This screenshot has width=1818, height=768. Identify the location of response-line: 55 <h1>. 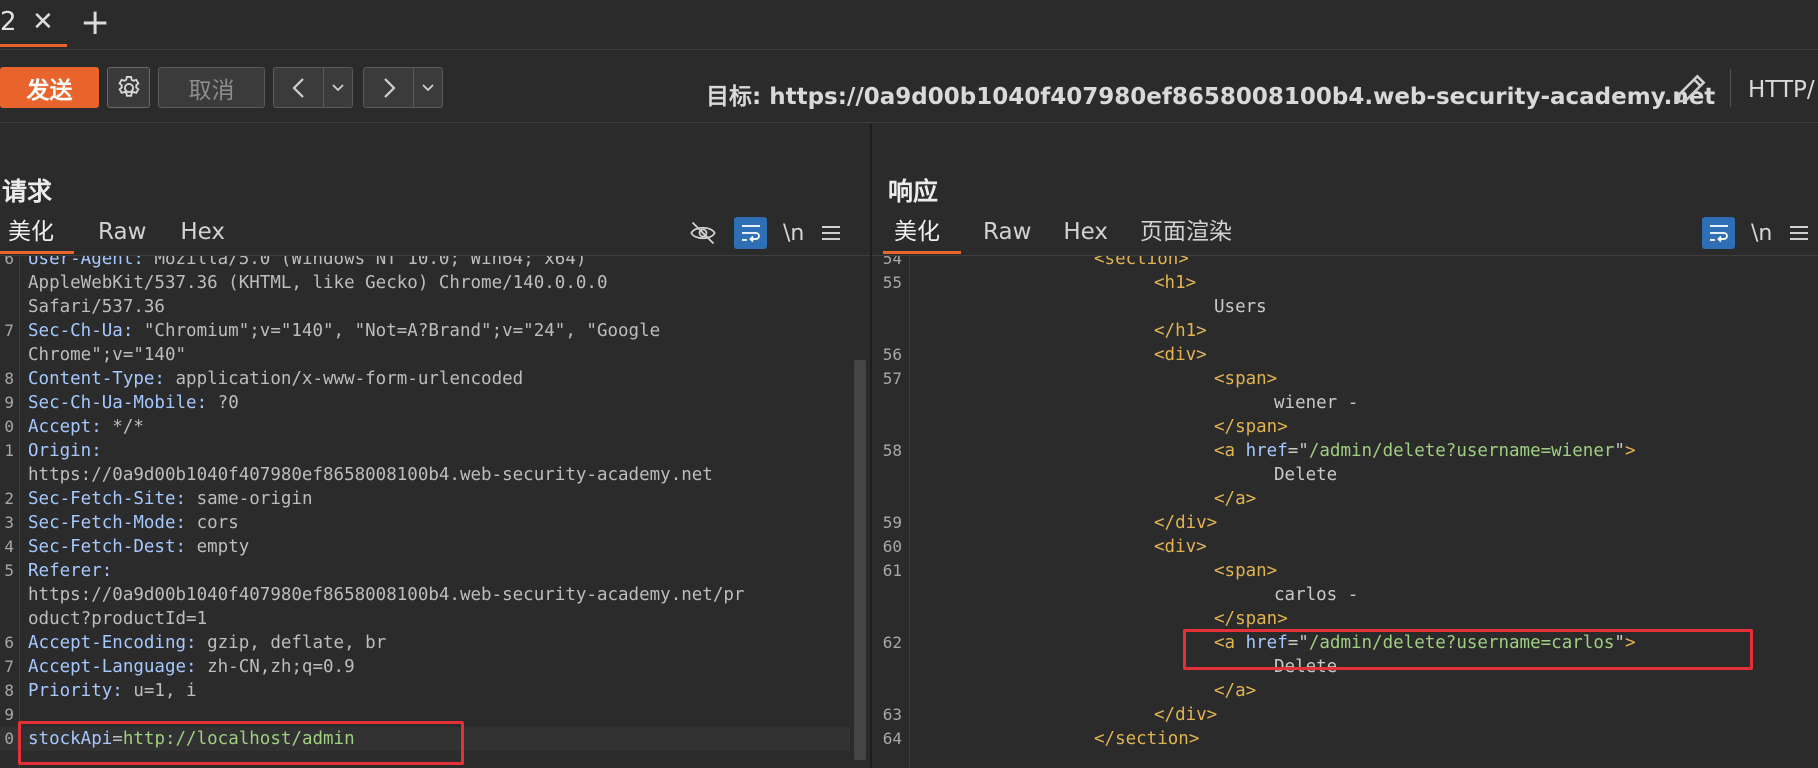
(1345, 283).